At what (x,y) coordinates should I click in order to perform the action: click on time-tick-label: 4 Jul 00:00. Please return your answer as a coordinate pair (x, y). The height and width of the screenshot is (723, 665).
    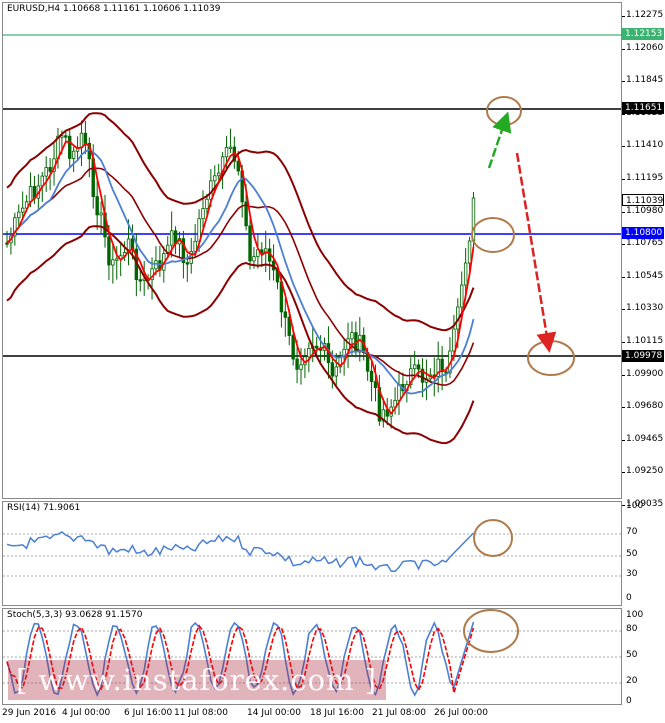
    Looking at the image, I should click on (86, 713).